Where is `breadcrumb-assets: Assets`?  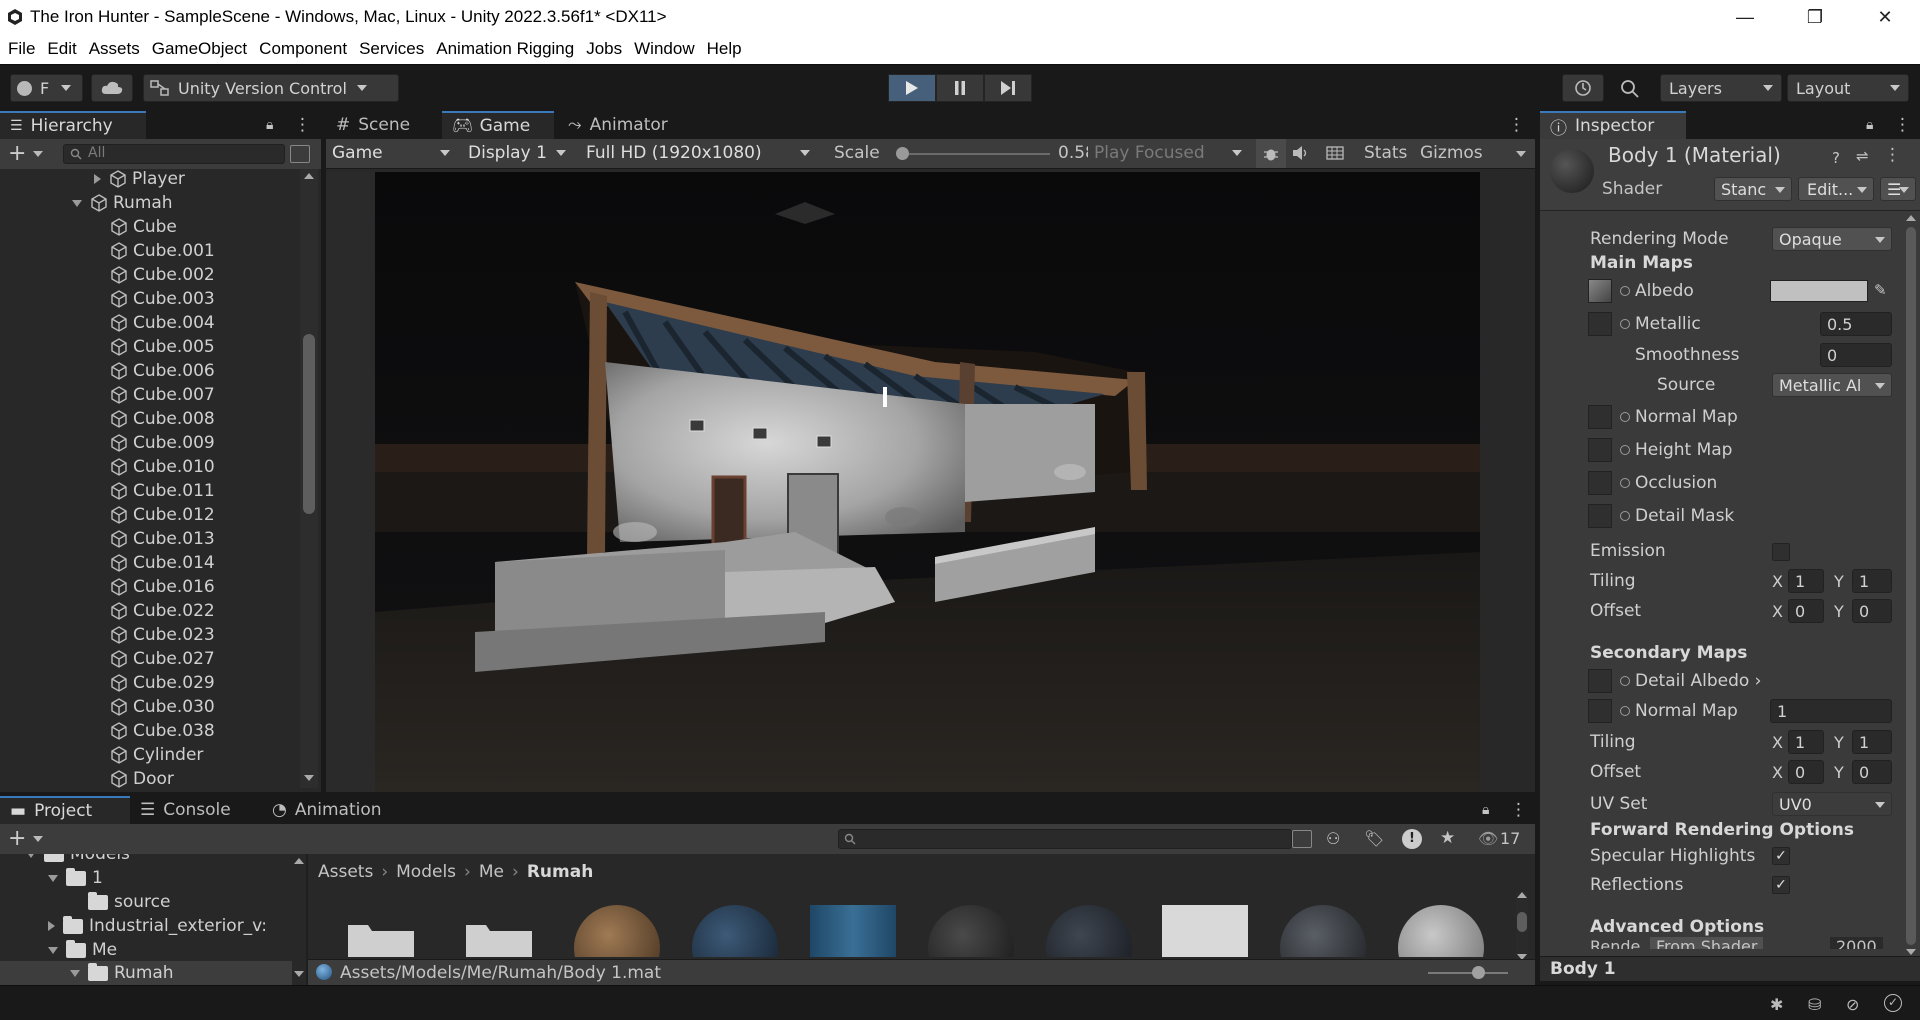 breadcrumb-assets: Assets is located at coordinates (345, 872).